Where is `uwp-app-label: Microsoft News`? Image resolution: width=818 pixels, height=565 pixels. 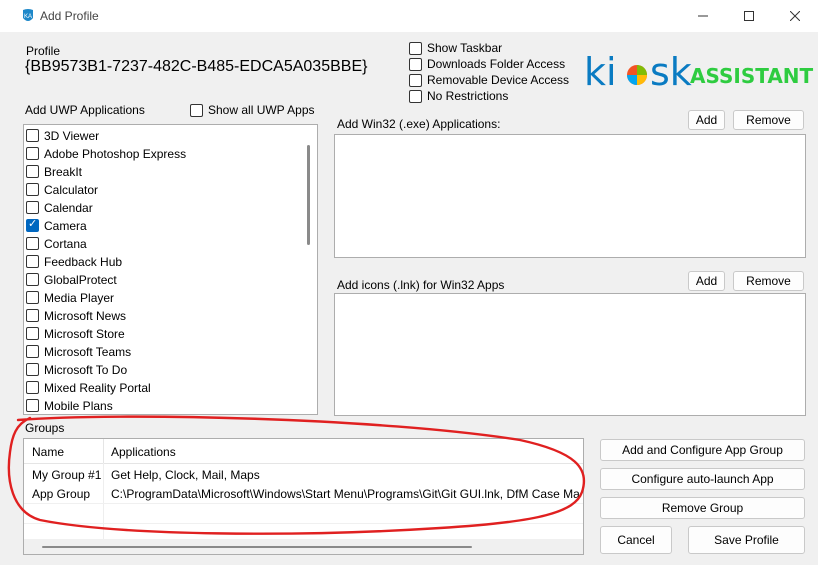 uwp-app-label: Microsoft News is located at coordinates (85, 316).